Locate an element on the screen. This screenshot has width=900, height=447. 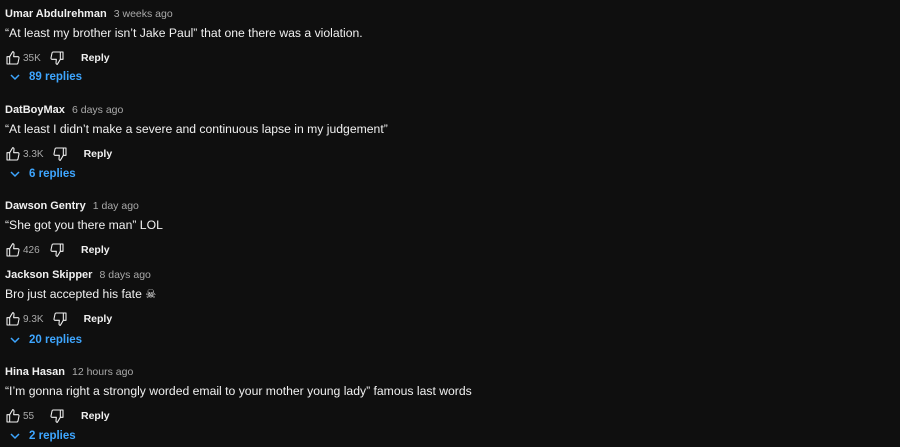
comment-text: “She got you there man” LOL is located at coordinates (84, 225).